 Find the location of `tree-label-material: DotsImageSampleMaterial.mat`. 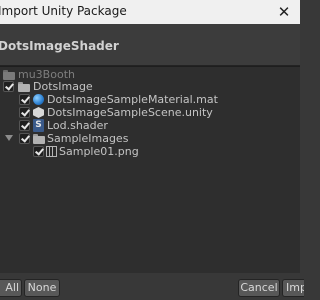

tree-label-material: DotsImageSampleMaterial.mat is located at coordinates (132, 99).